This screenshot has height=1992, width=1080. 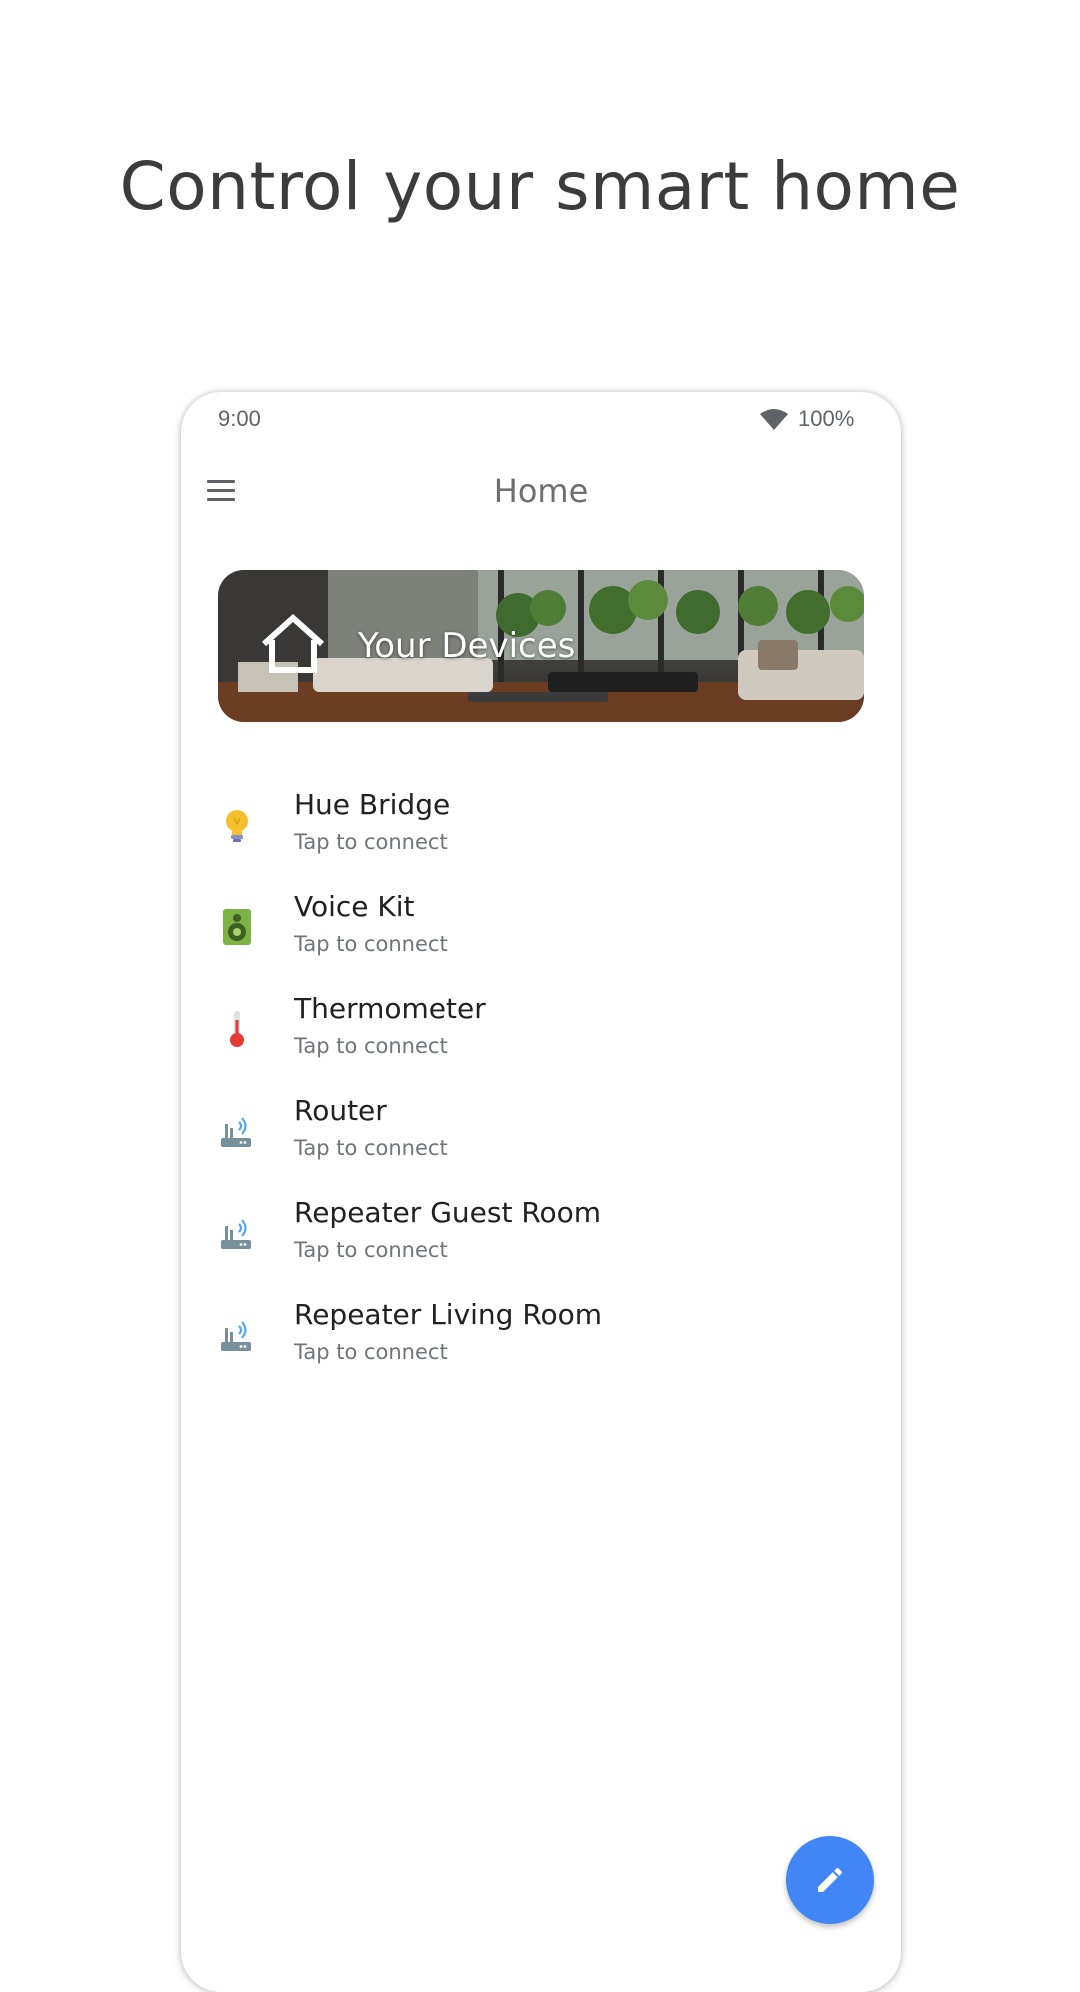 What do you see at coordinates (293, 643) in the screenshot?
I see `home-icon` at bounding box center [293, 643].